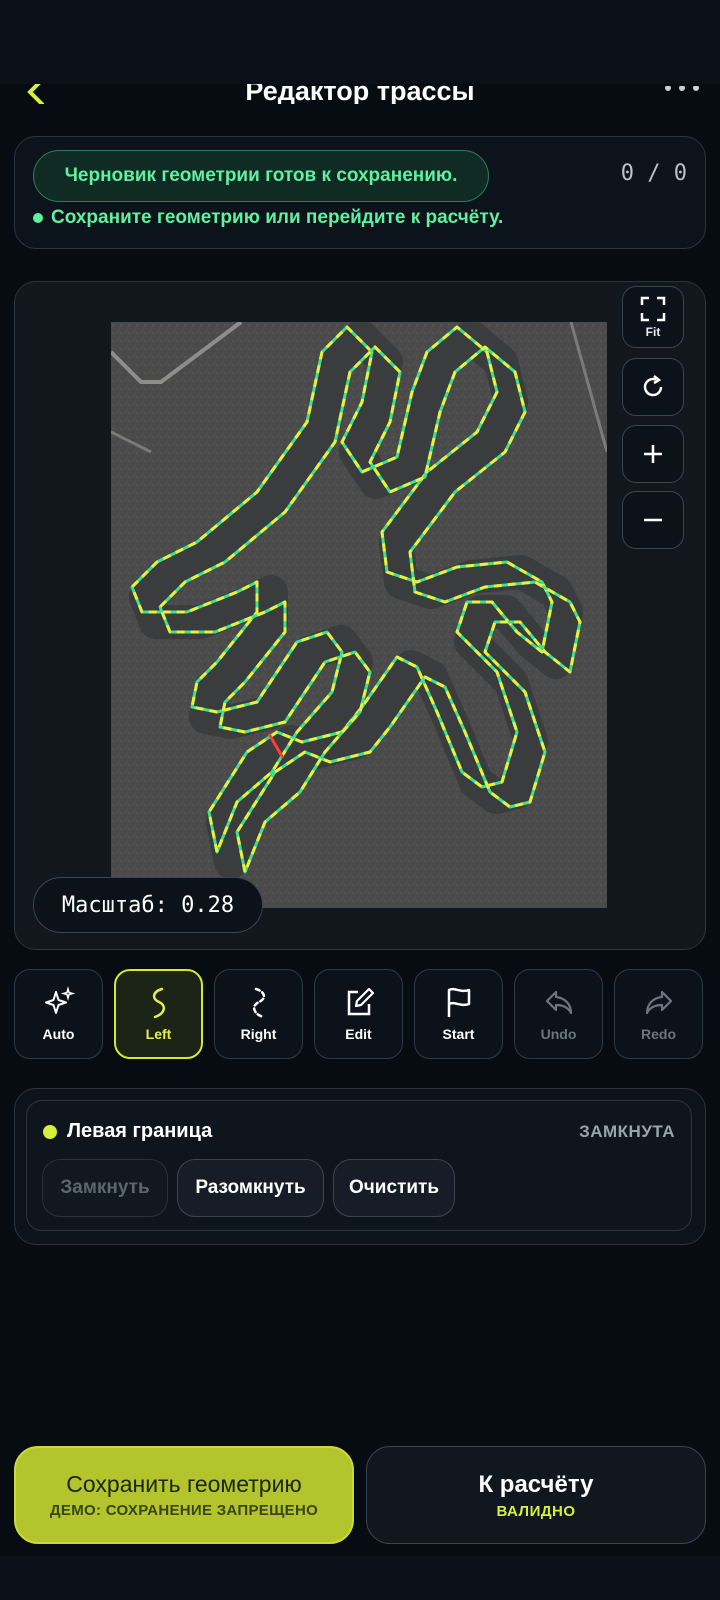 The image size is (720, 1600). What do you see at coordinates (360, 1578) in the screenshot?
I see `navigation-bar` at bounding box center [360, 1578].